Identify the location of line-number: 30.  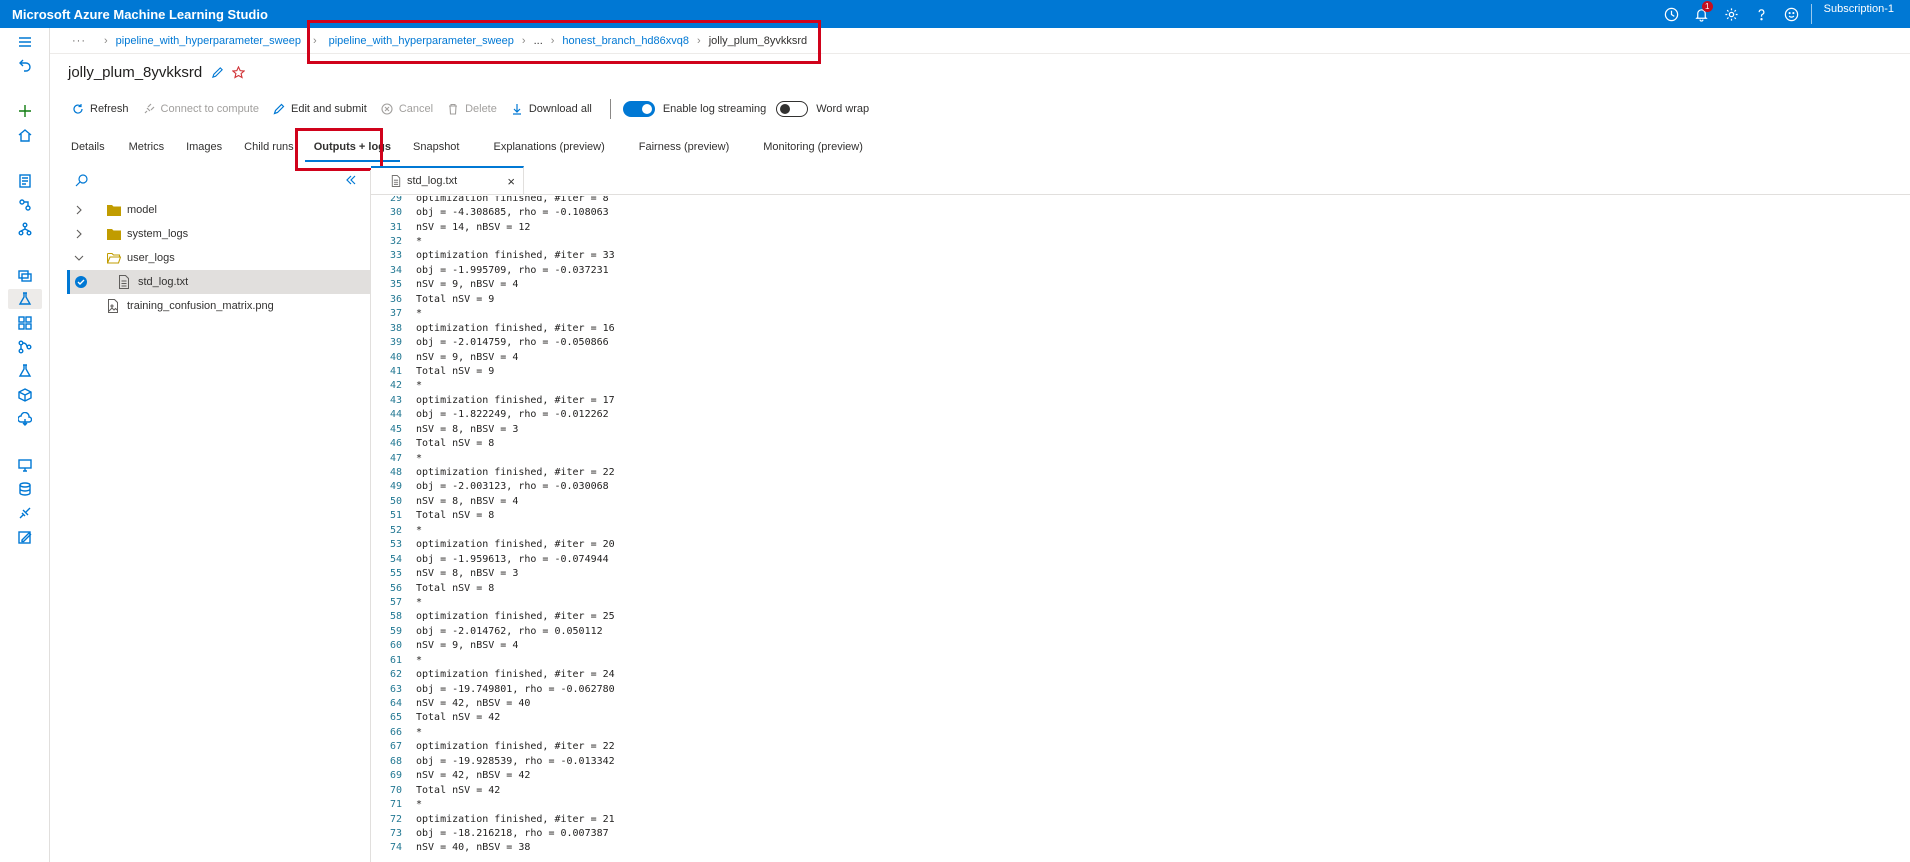
(395, 213).